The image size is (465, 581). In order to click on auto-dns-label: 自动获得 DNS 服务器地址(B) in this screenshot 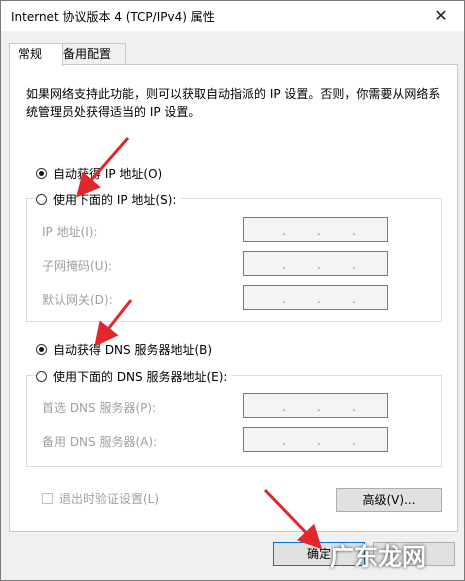, I will do `click(133, 350)`.